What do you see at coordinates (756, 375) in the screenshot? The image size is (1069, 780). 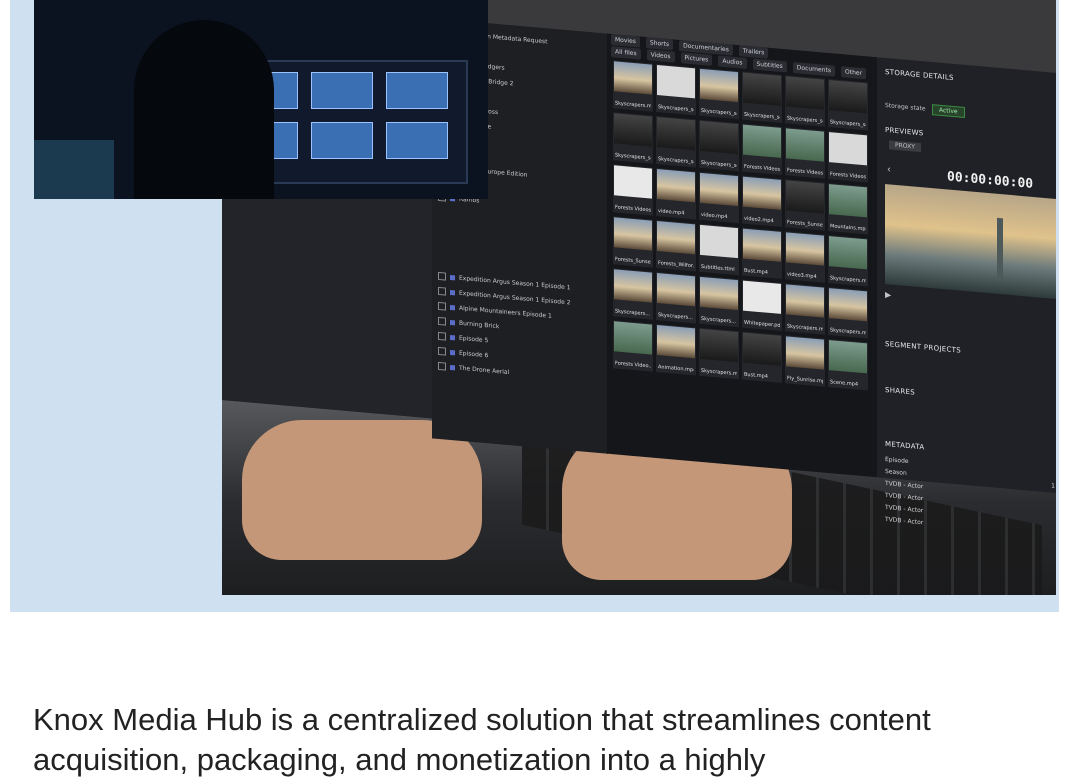 I see `tile-label: Bust.mp4` at bounding box center [756, 375].